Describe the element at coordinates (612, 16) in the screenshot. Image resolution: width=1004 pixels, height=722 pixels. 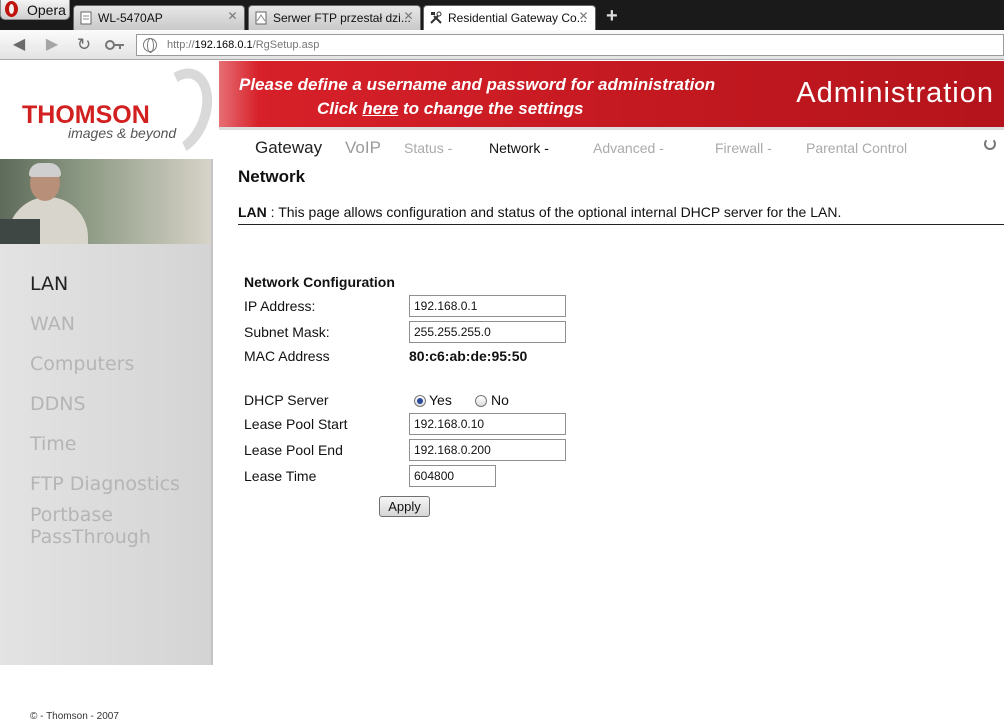
I see `new-tab-icon: +` at that location.